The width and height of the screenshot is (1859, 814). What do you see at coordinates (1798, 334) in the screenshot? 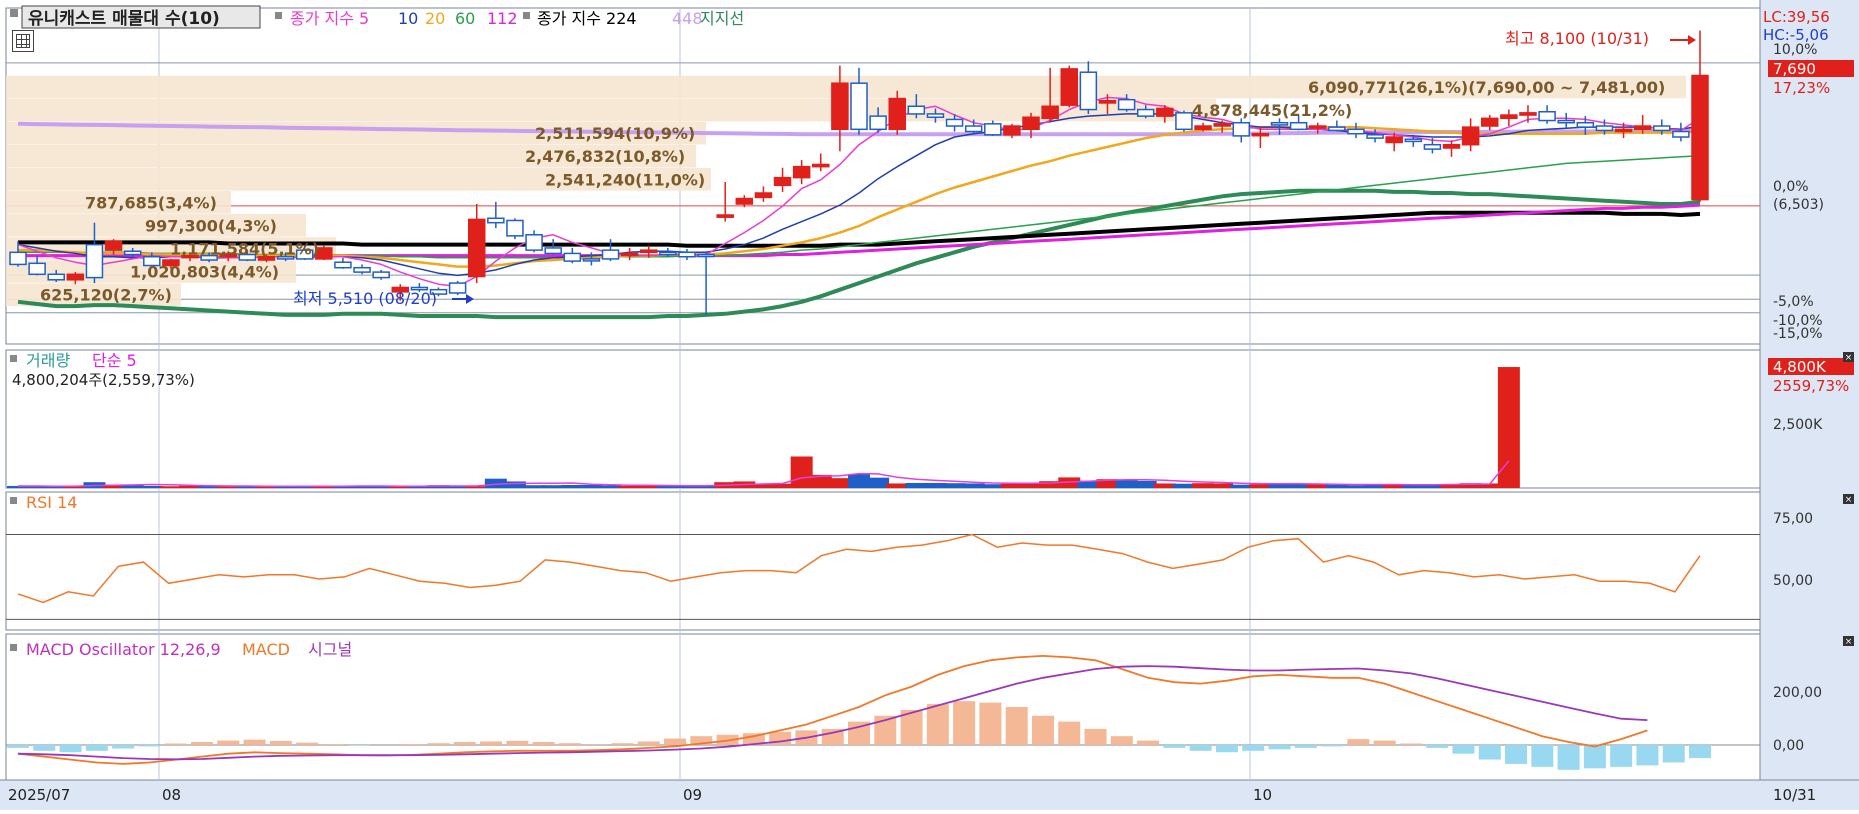
I see `axis-tick: -15,0%` at bounding box center [1798, 334].